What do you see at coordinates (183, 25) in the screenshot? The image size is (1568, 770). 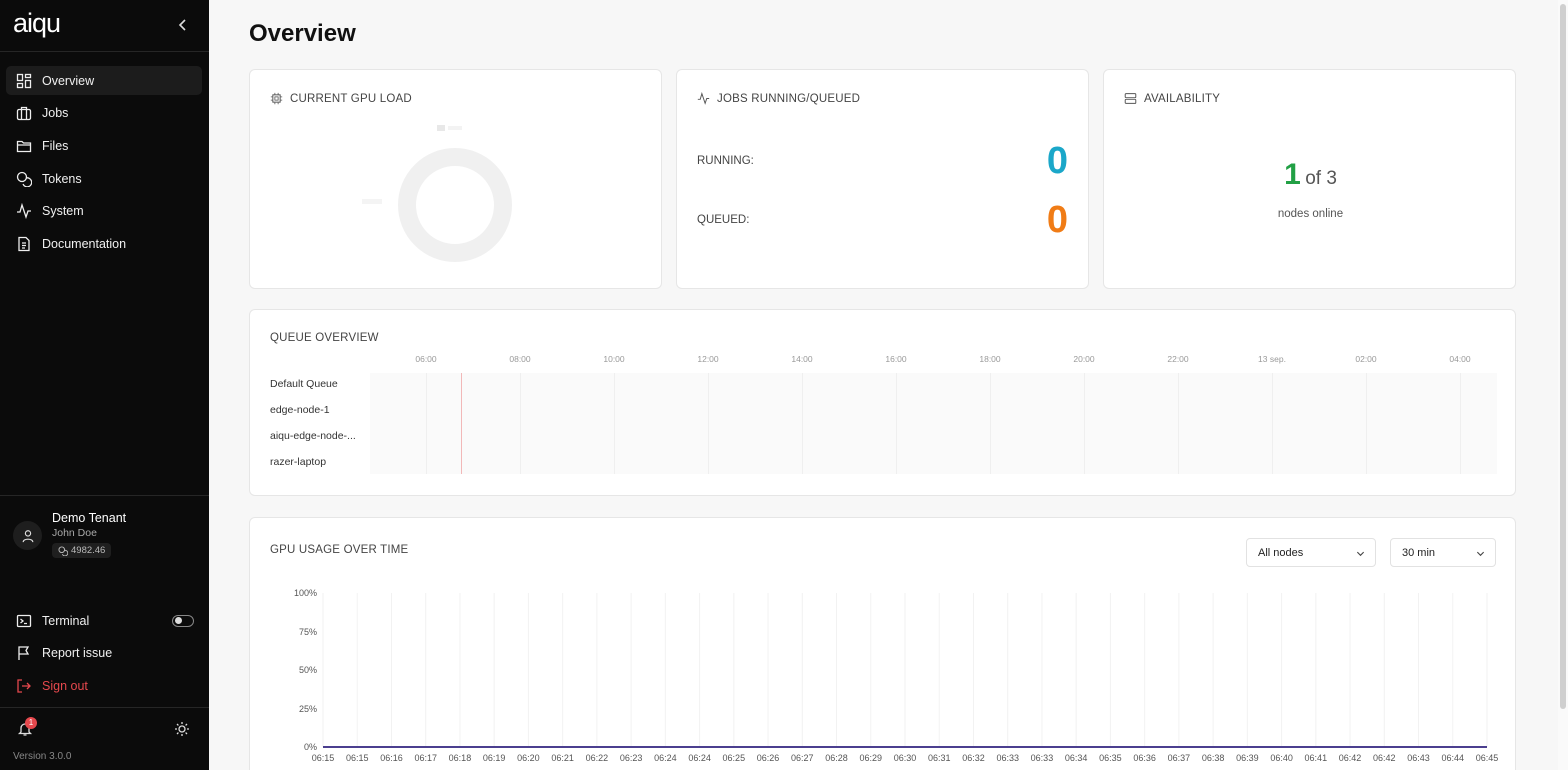 I see `collapse-sidebar-icon` at bounding box center [183, 25].